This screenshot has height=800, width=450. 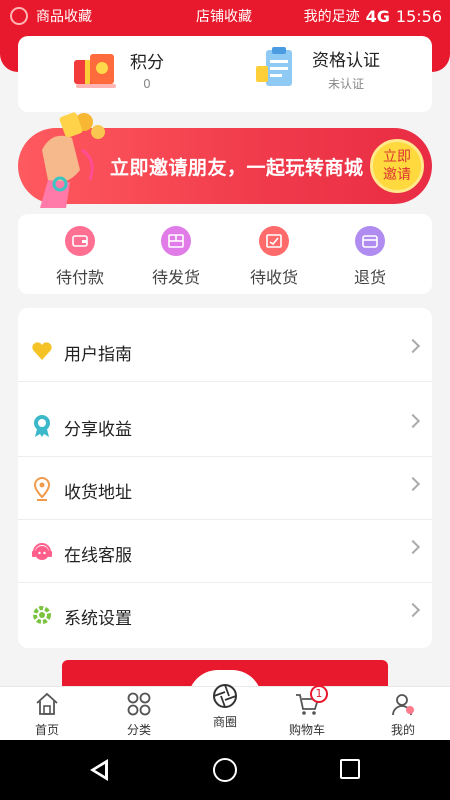 I want to click on menu-item-system-settings: 系统设置, so click(x=225, y=614).